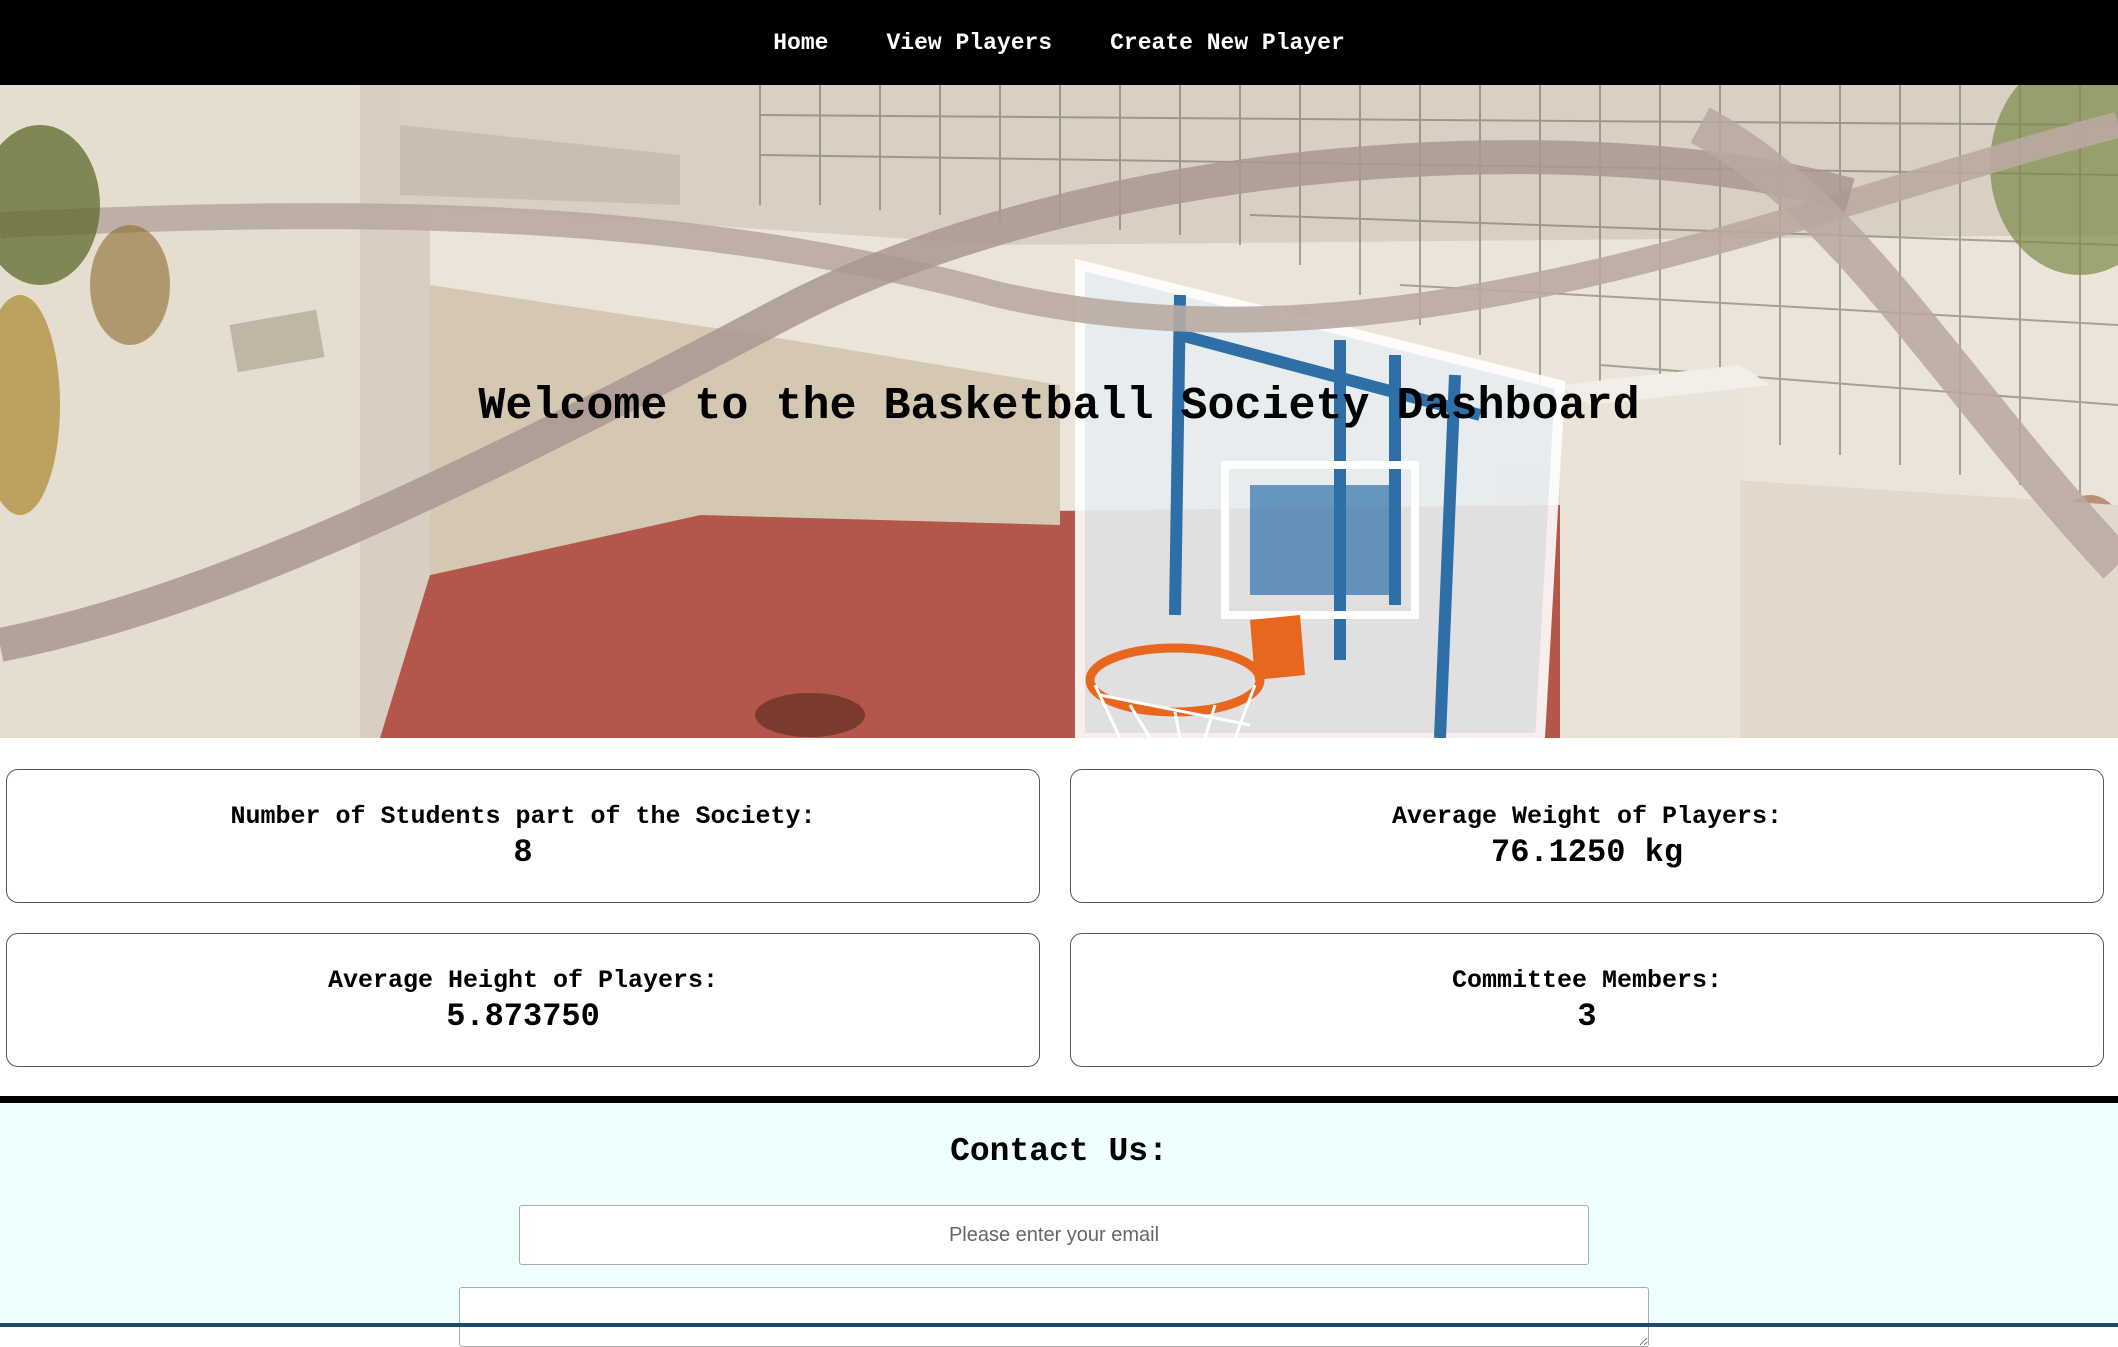 This screenshot has width=2118, height=1347. I want to click on nav-create-player-link: Create New Player, so click(1227, 43).